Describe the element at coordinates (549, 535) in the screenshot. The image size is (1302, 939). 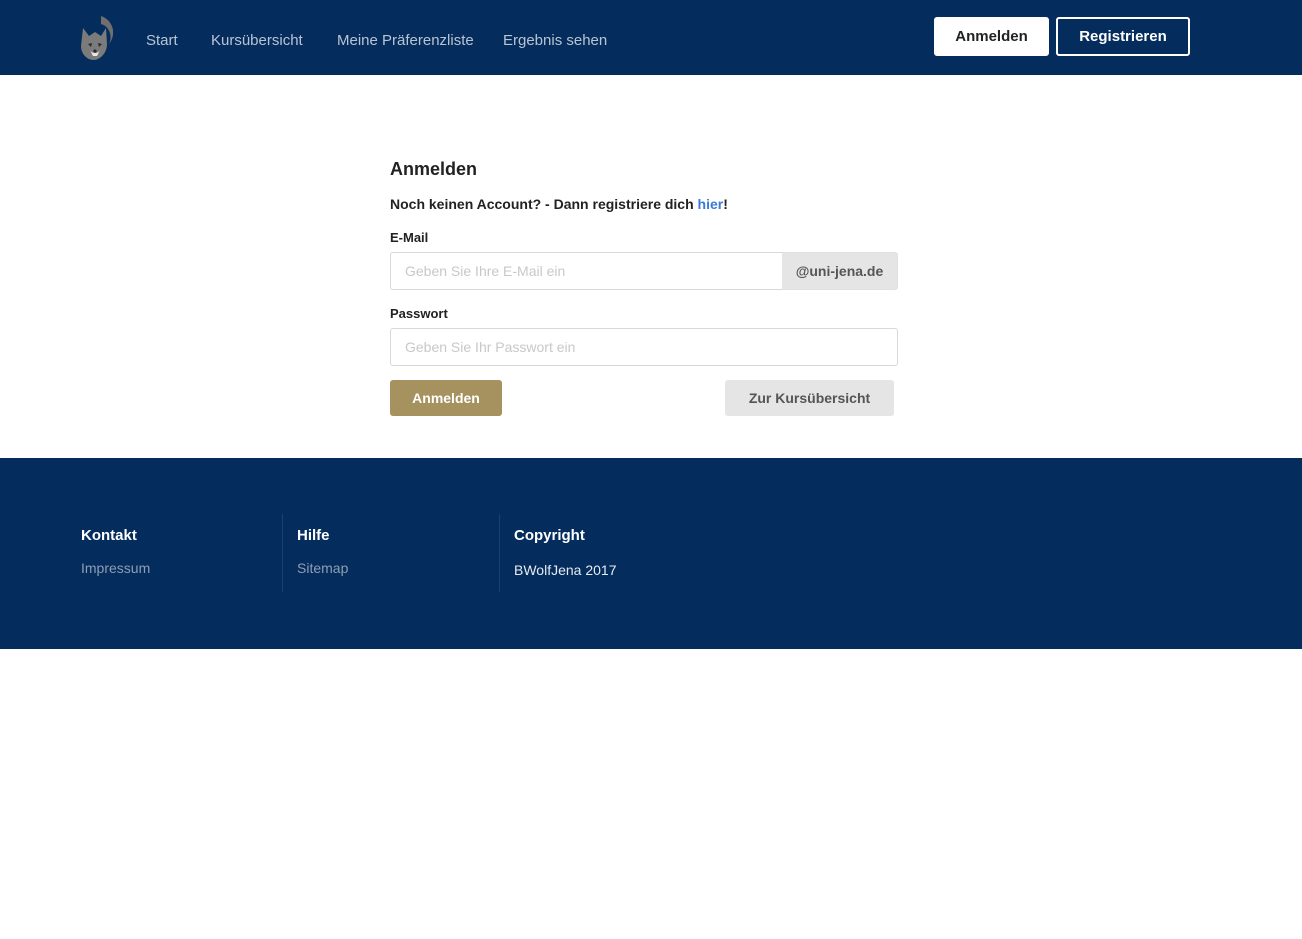
I see `footer-copyright-heading: Copyright` at that location.